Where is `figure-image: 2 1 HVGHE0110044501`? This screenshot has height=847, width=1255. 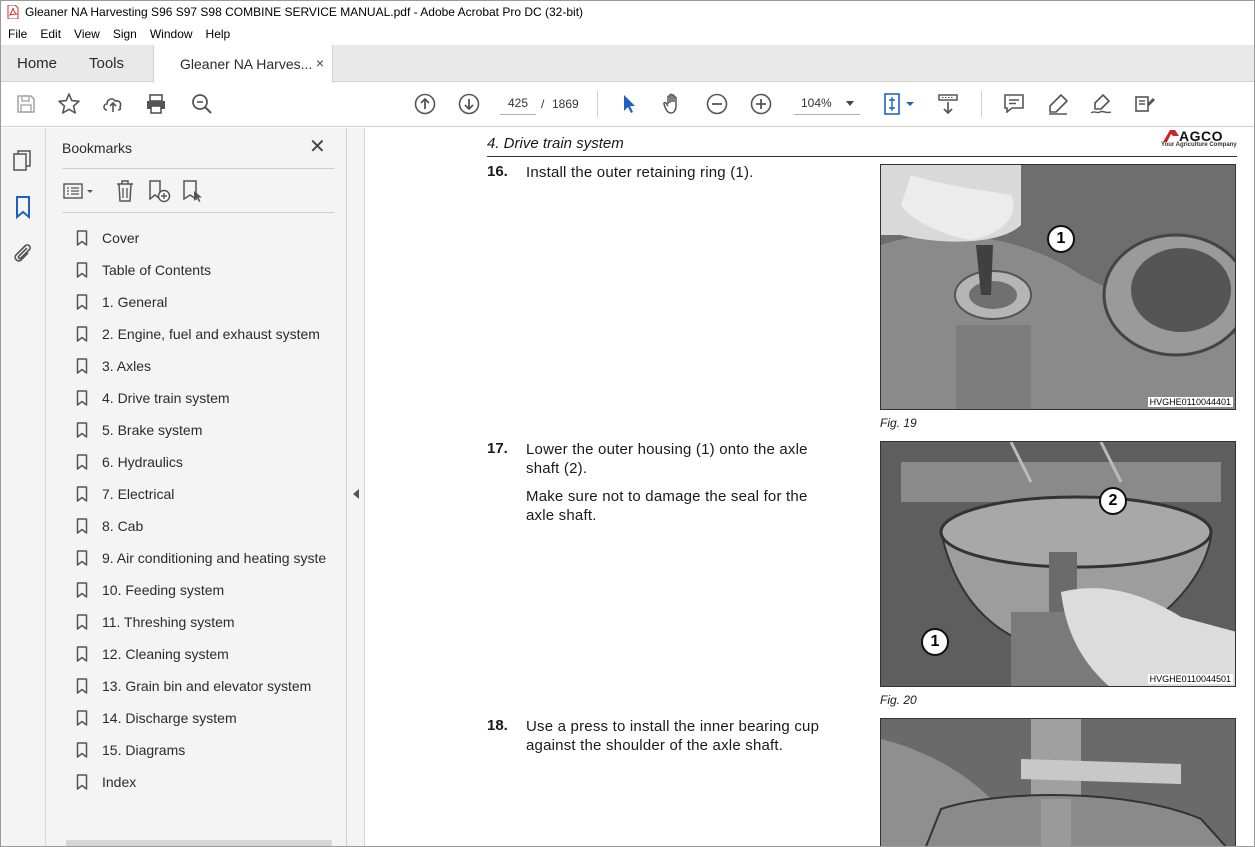
figure-image: 2 1 HVGHE0110044501 is located at coordinates (1058, 564).